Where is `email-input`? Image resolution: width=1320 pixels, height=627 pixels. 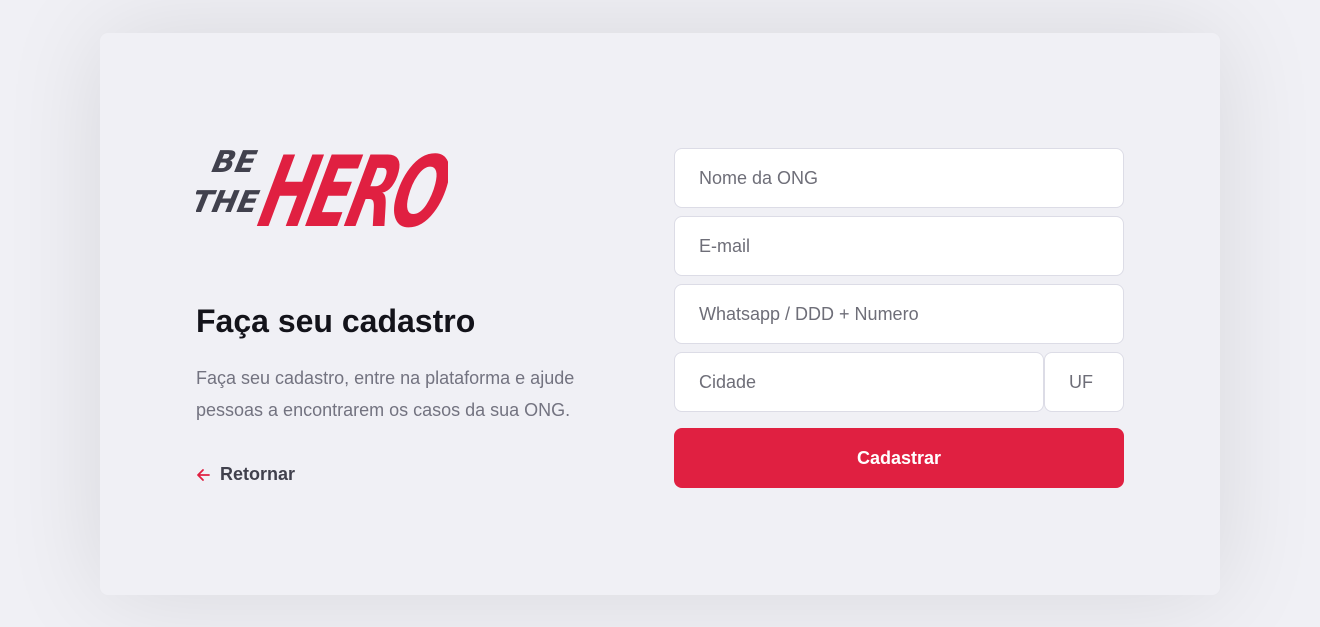 email-input is located at coordinates (899, 246).